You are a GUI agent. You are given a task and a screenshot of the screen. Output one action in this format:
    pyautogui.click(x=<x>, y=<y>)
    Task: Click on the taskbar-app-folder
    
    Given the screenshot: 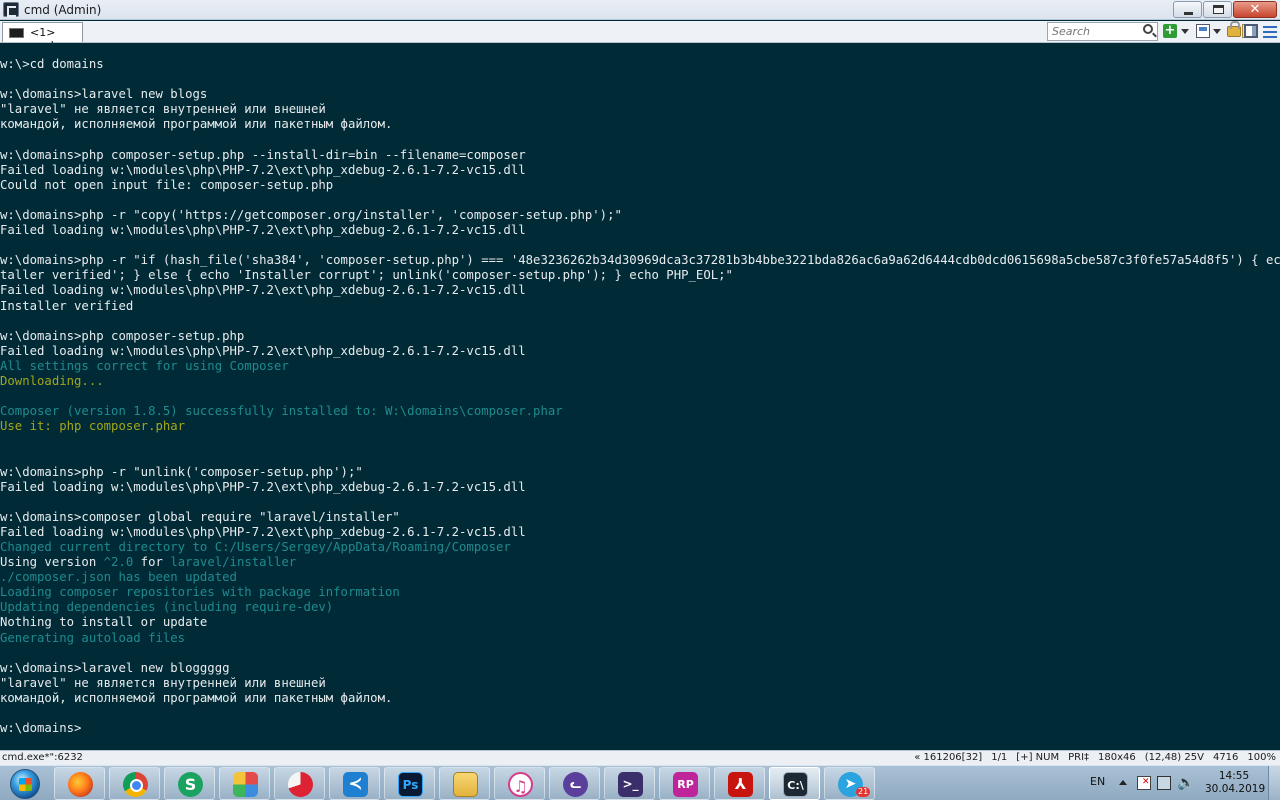 What is the action you would take?
    pyautogui.click(x=464, y=783)
    